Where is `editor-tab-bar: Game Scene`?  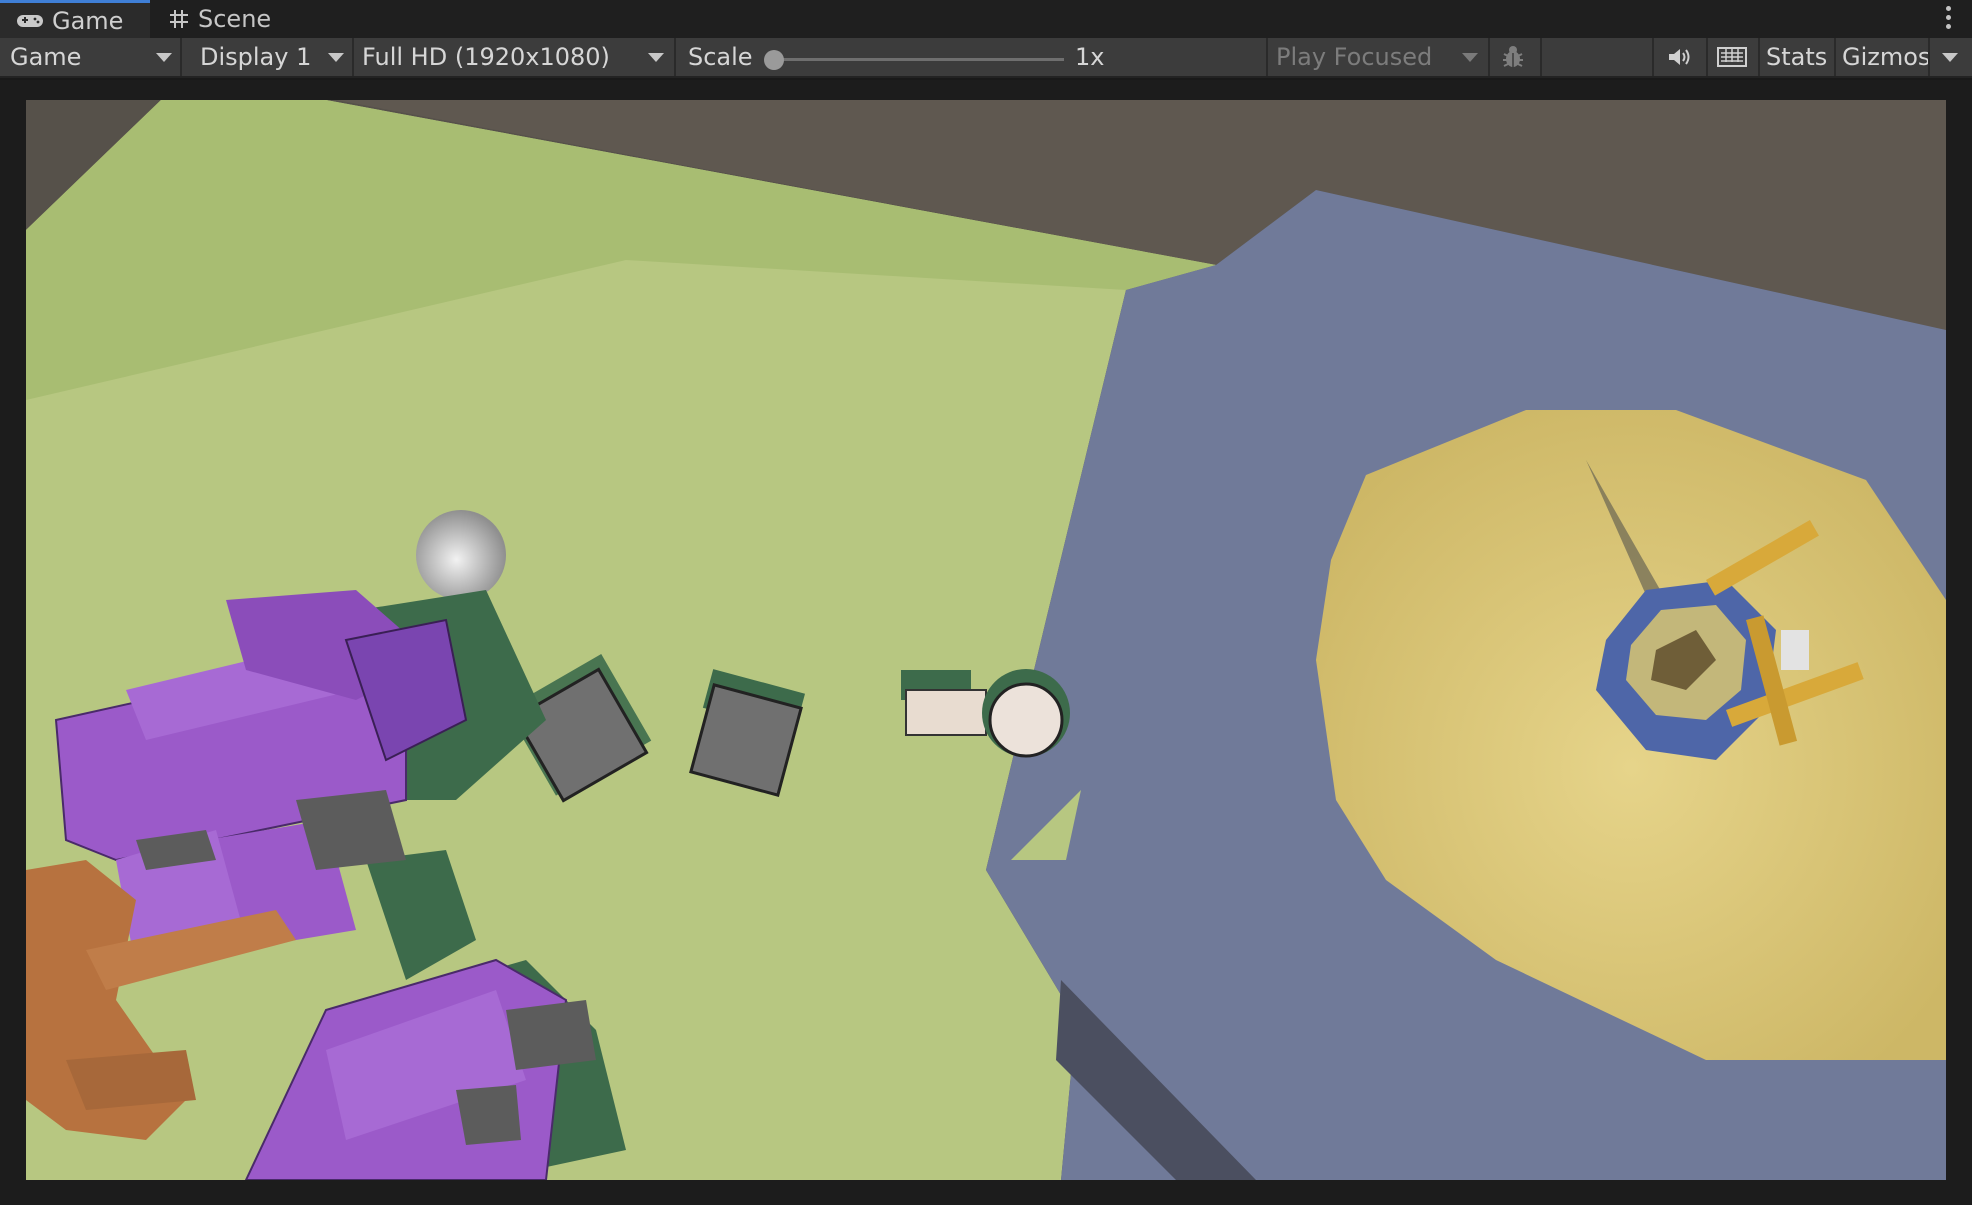 editor-tab-bar: Game Scene is located at coordinates (986, 19).